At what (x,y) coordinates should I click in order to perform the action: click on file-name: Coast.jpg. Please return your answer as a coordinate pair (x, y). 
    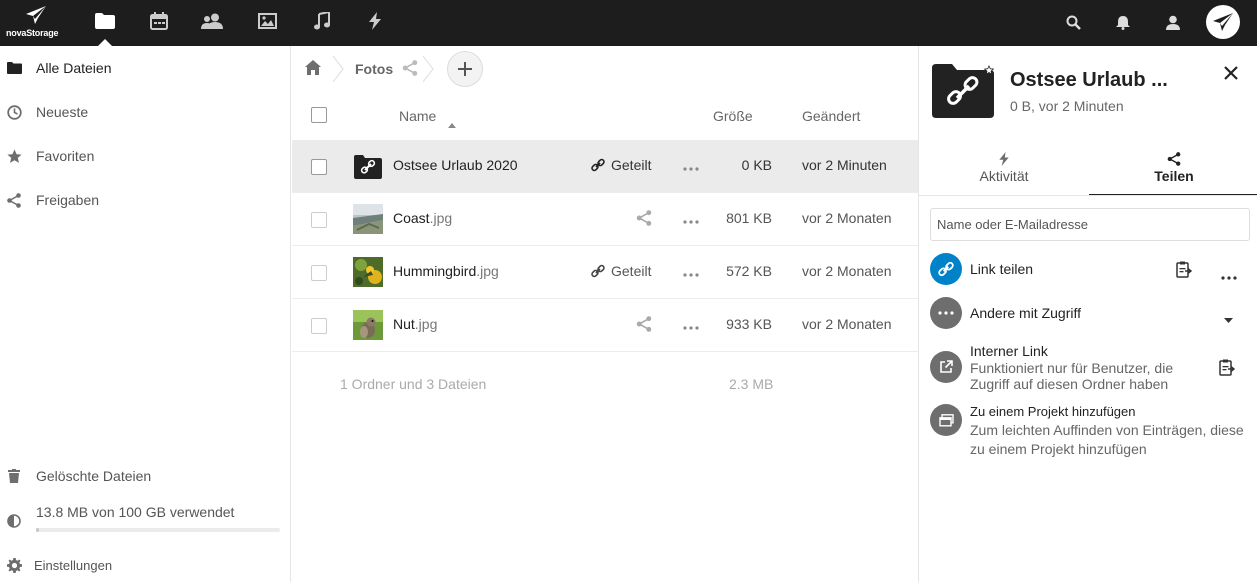
    Looking at the image, I should click on (422, 218).